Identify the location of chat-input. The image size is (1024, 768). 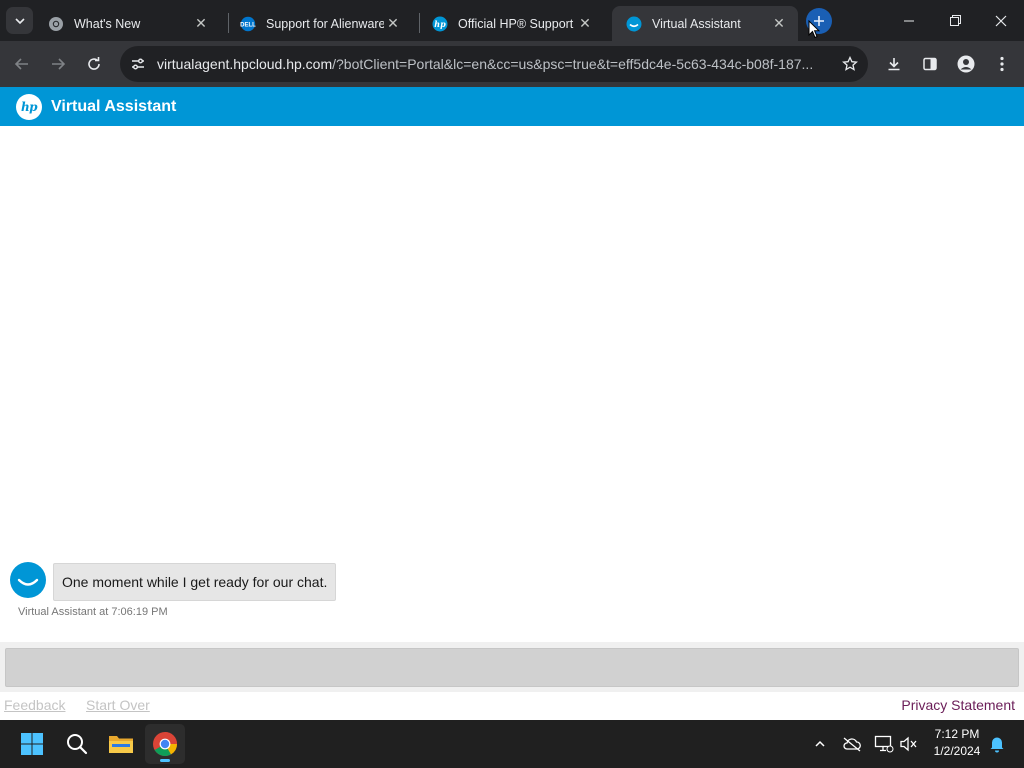
(512, 667).